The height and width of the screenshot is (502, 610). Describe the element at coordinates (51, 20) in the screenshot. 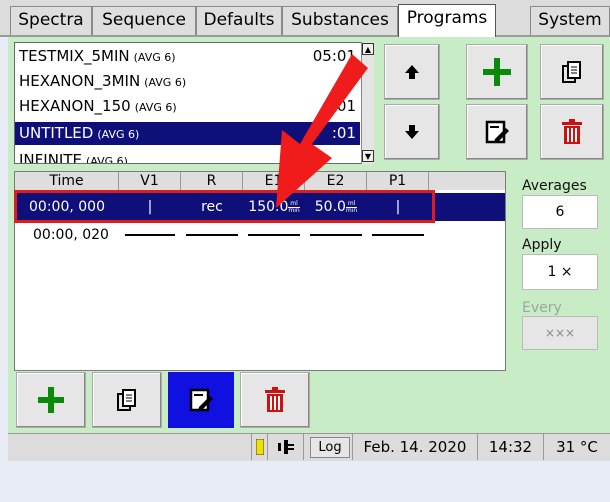

I see `tab-spectra: Spectra` at that location.